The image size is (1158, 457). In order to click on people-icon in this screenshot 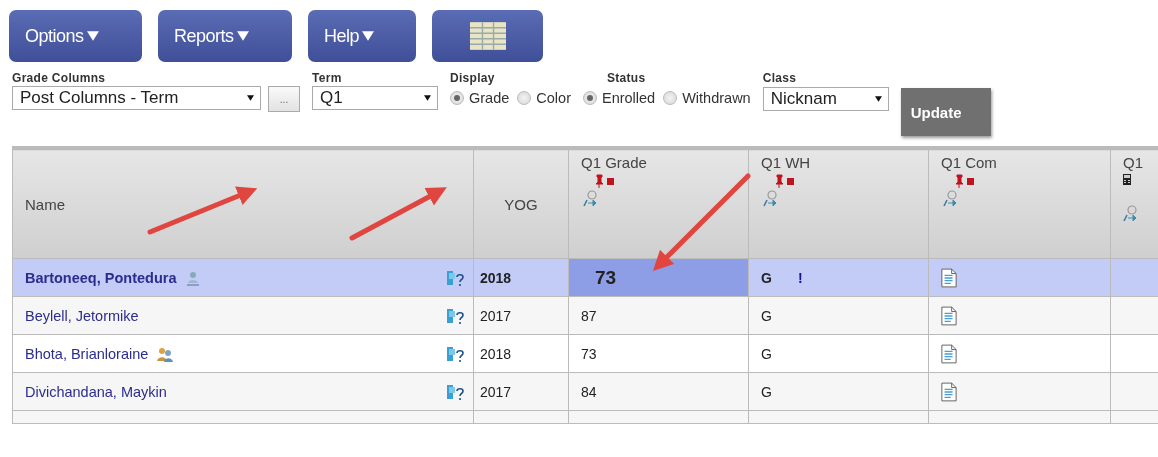, I will do `click(165, 353)`.